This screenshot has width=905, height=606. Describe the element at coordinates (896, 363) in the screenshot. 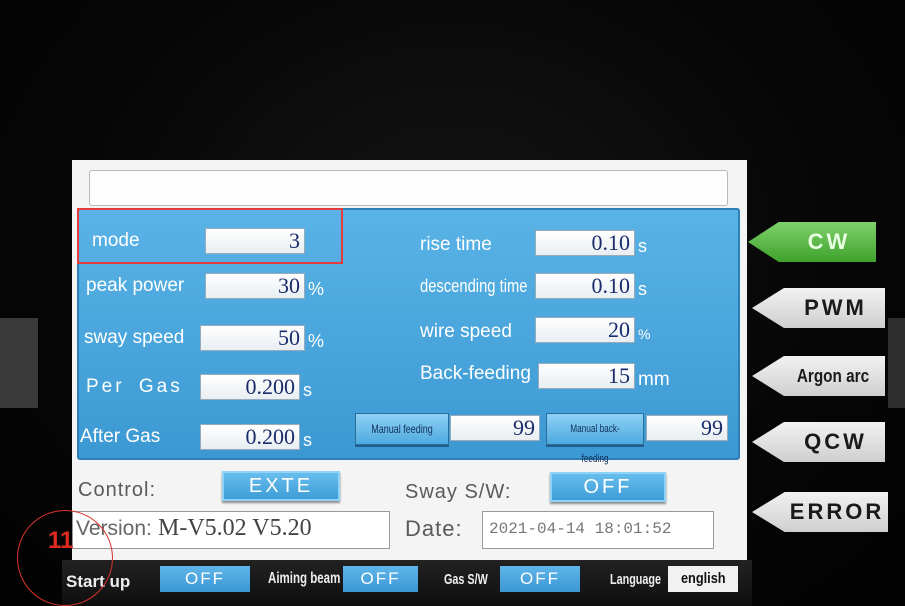

I see `bezel-side-right` at that location.